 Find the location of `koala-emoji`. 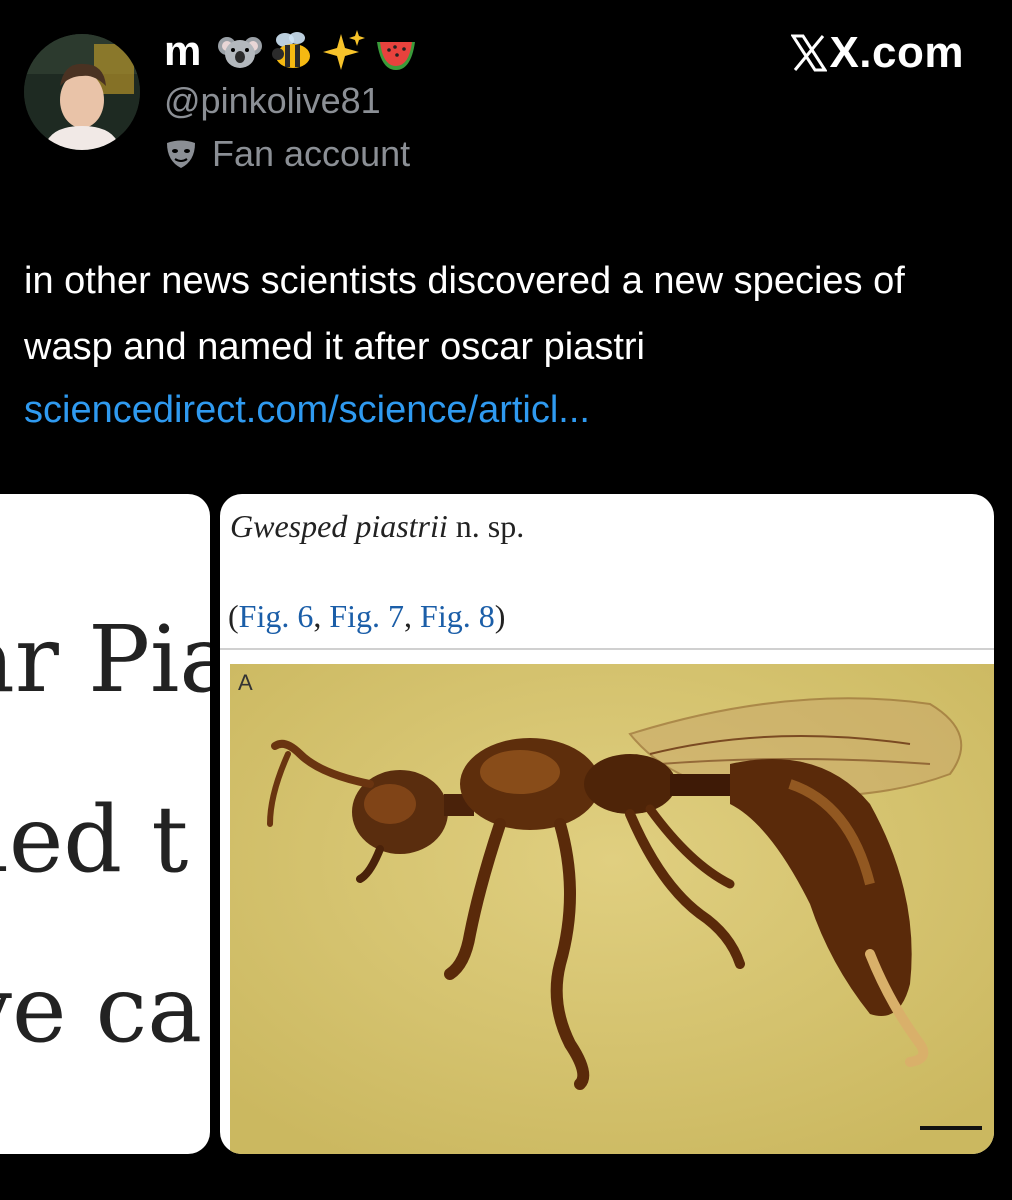

koala-emoji is located at coordinates (240, 52).